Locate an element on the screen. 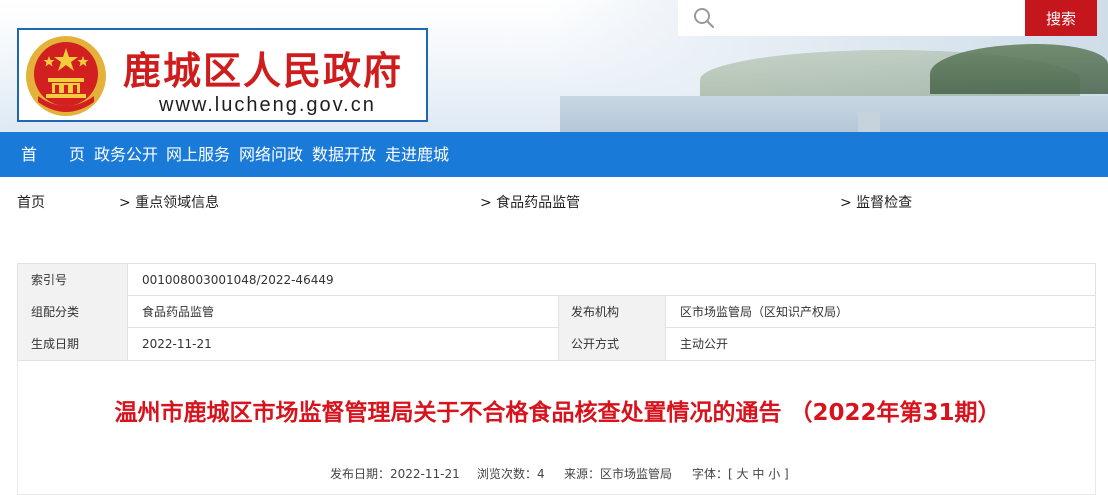  date-value: 2022-11-21 is located at coordinates (177, 344).